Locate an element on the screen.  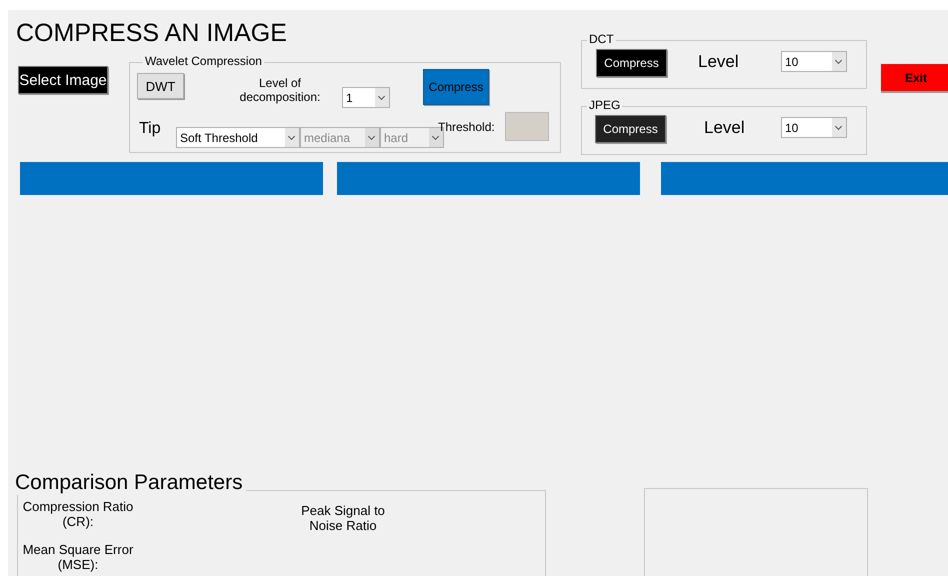
window-title: COMPRESS AN IMAGE is located at coordinates (151, 33).